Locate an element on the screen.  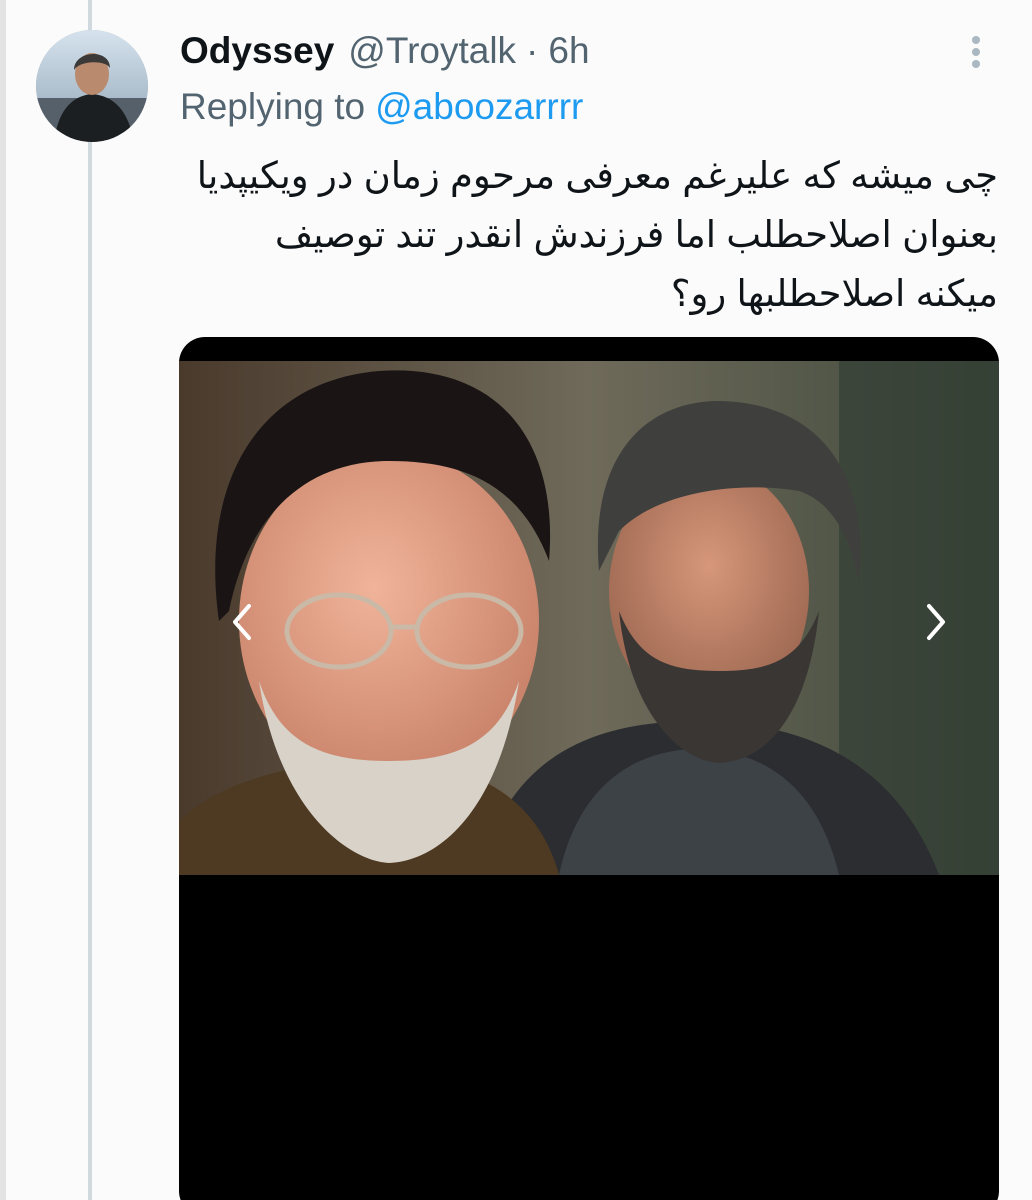
chevron-left-icon is located at coordinates (242, 622).